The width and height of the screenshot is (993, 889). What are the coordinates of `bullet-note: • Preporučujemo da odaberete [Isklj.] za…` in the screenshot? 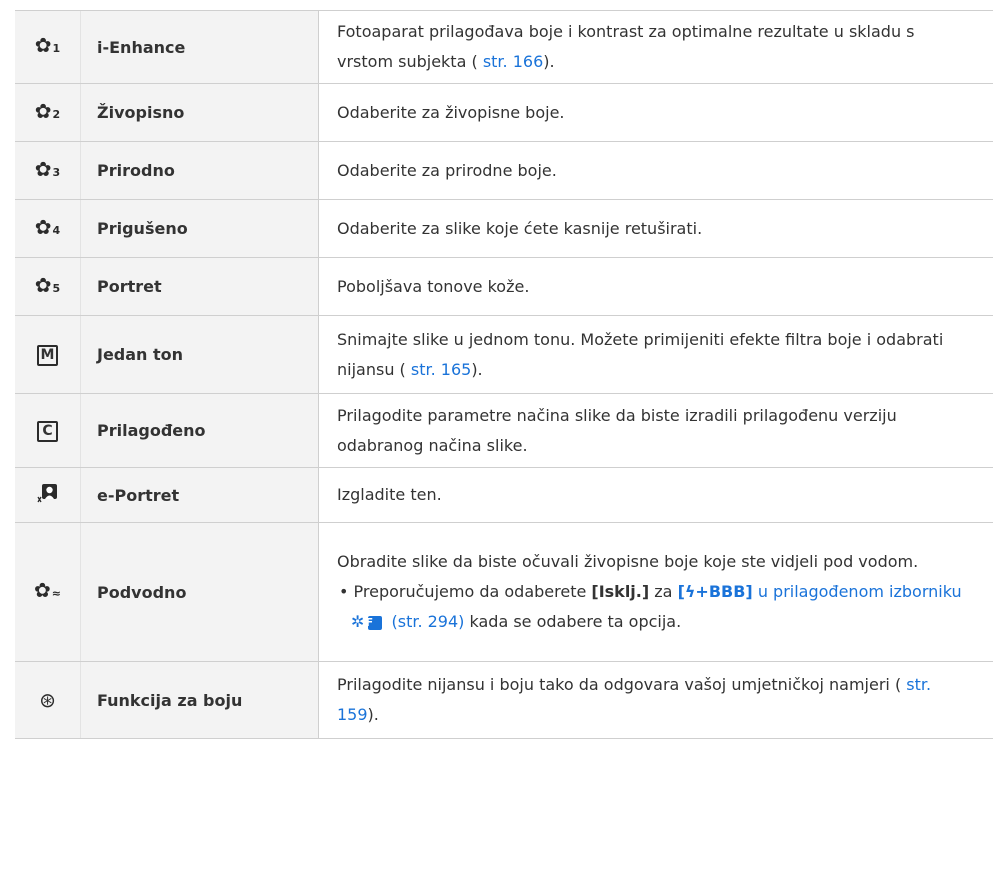 It's located at (650, 606).